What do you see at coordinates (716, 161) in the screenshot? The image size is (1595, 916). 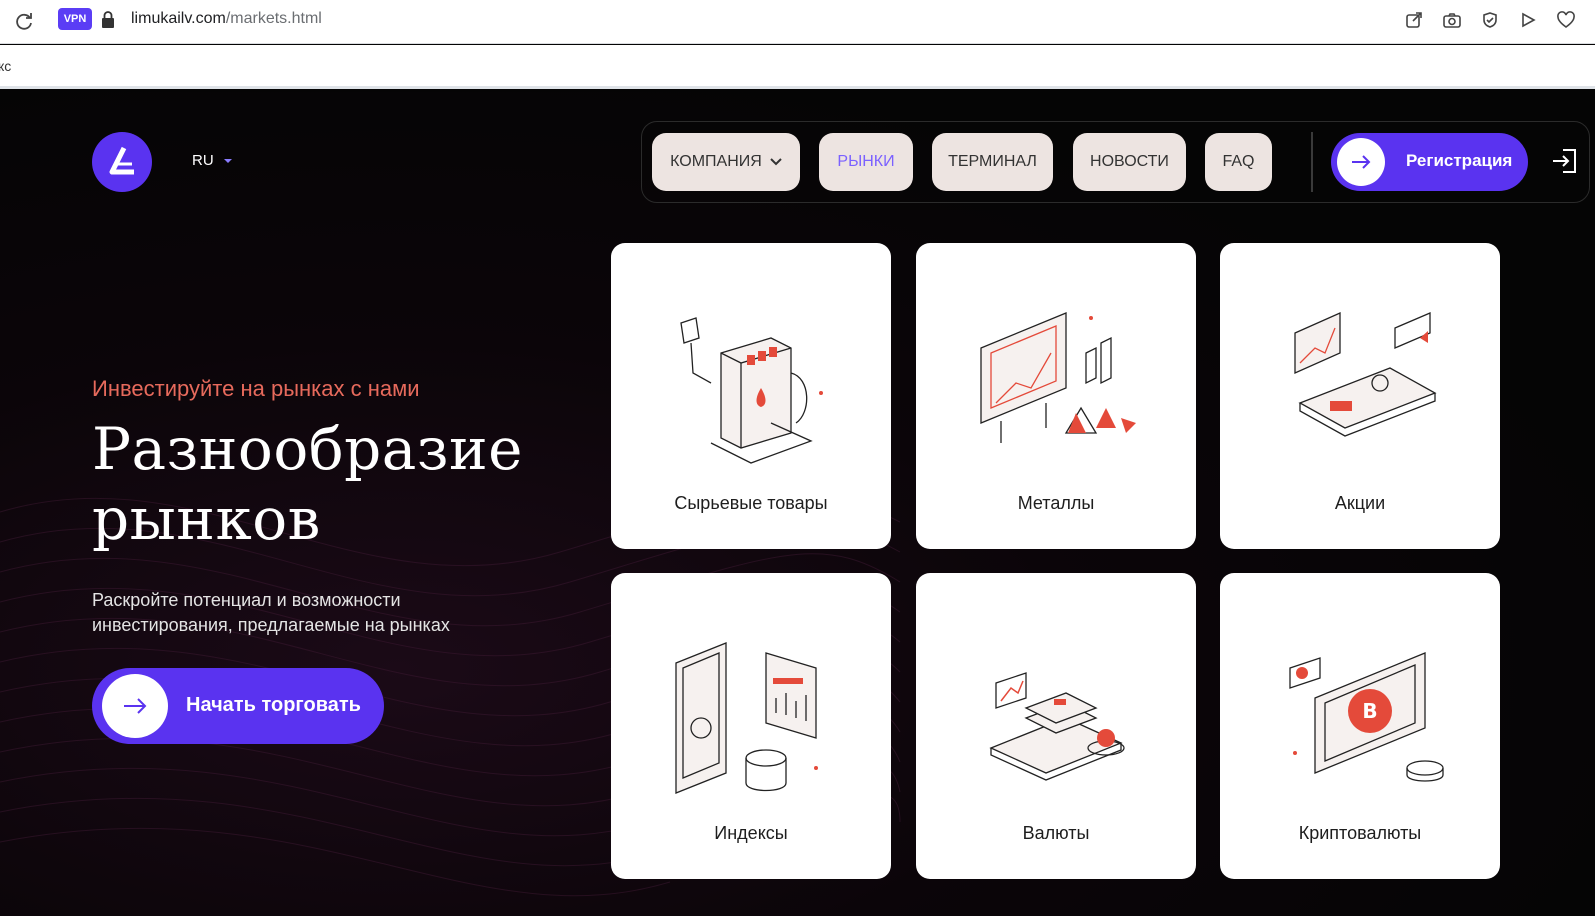 I see `nav-company-label: КОМПАНИЯ` at bounding box center [716, 161].